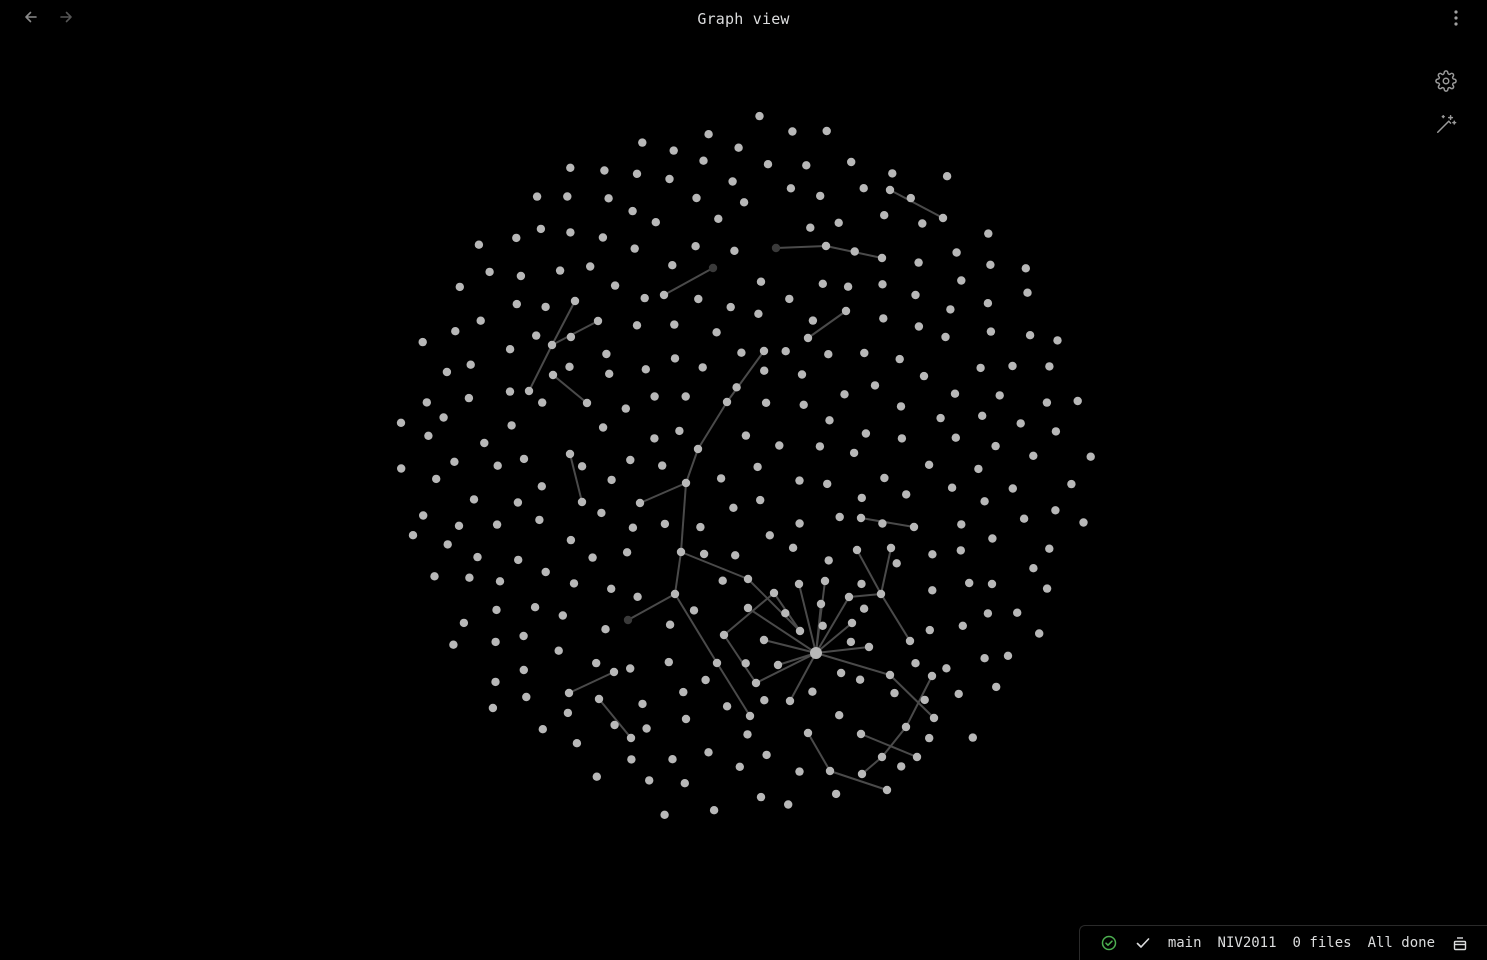 The image size is (1487, 960). I want to click on git-branch: main, so click(1185, 943).